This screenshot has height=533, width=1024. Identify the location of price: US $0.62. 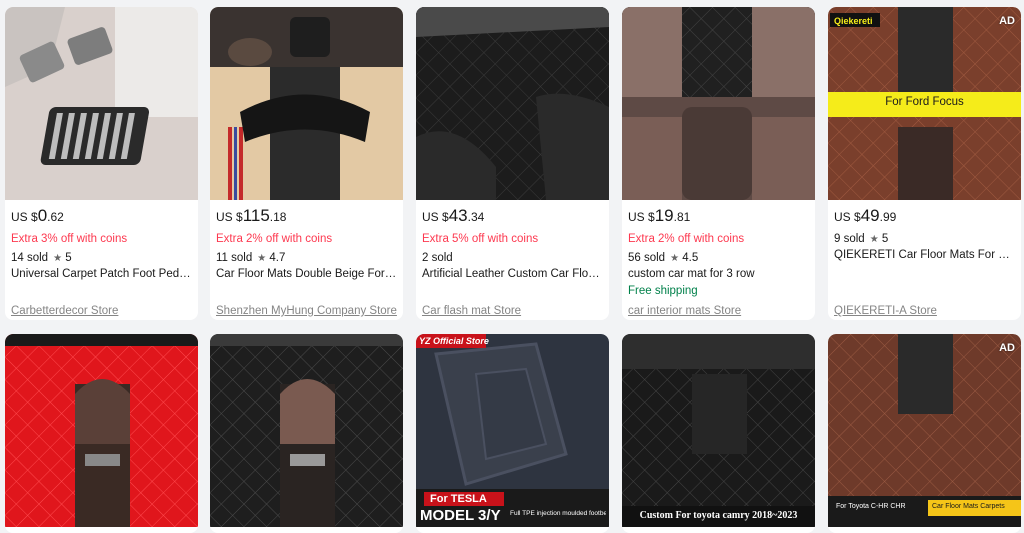
(37, 215).